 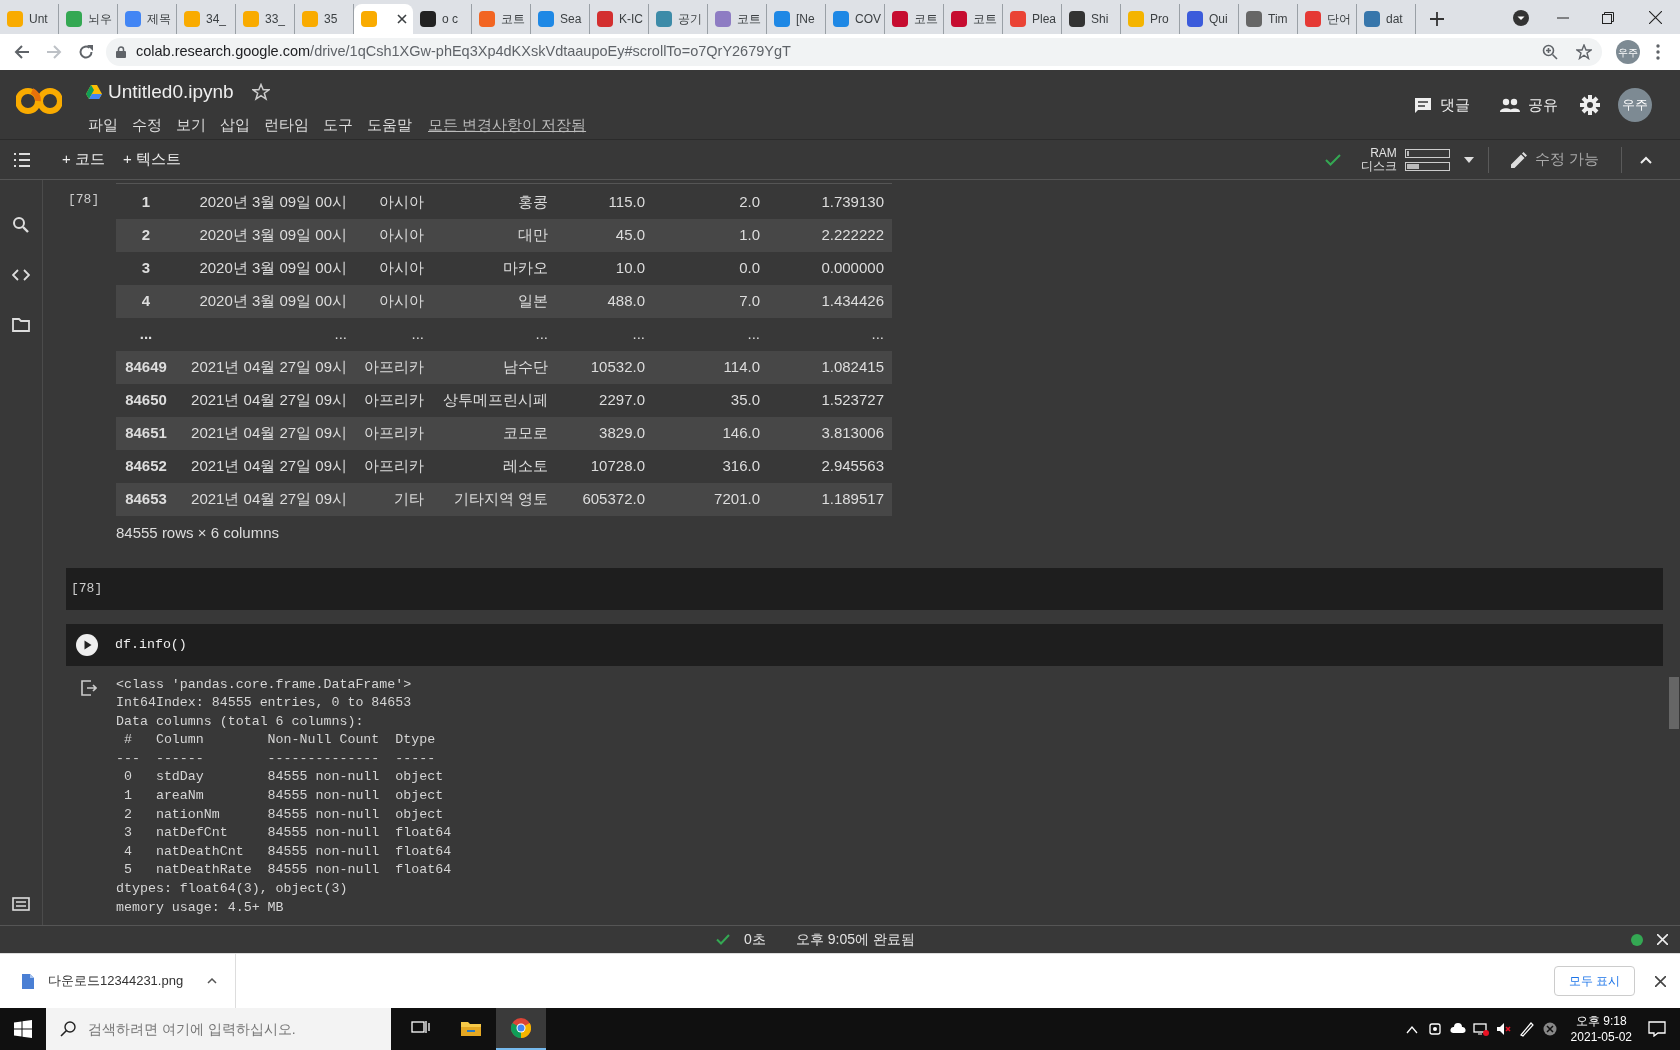 What do you see at coordinates (1442, 105) in the screenshot?
I see `header-button: 댓글` at bounding box center [1442, 105].